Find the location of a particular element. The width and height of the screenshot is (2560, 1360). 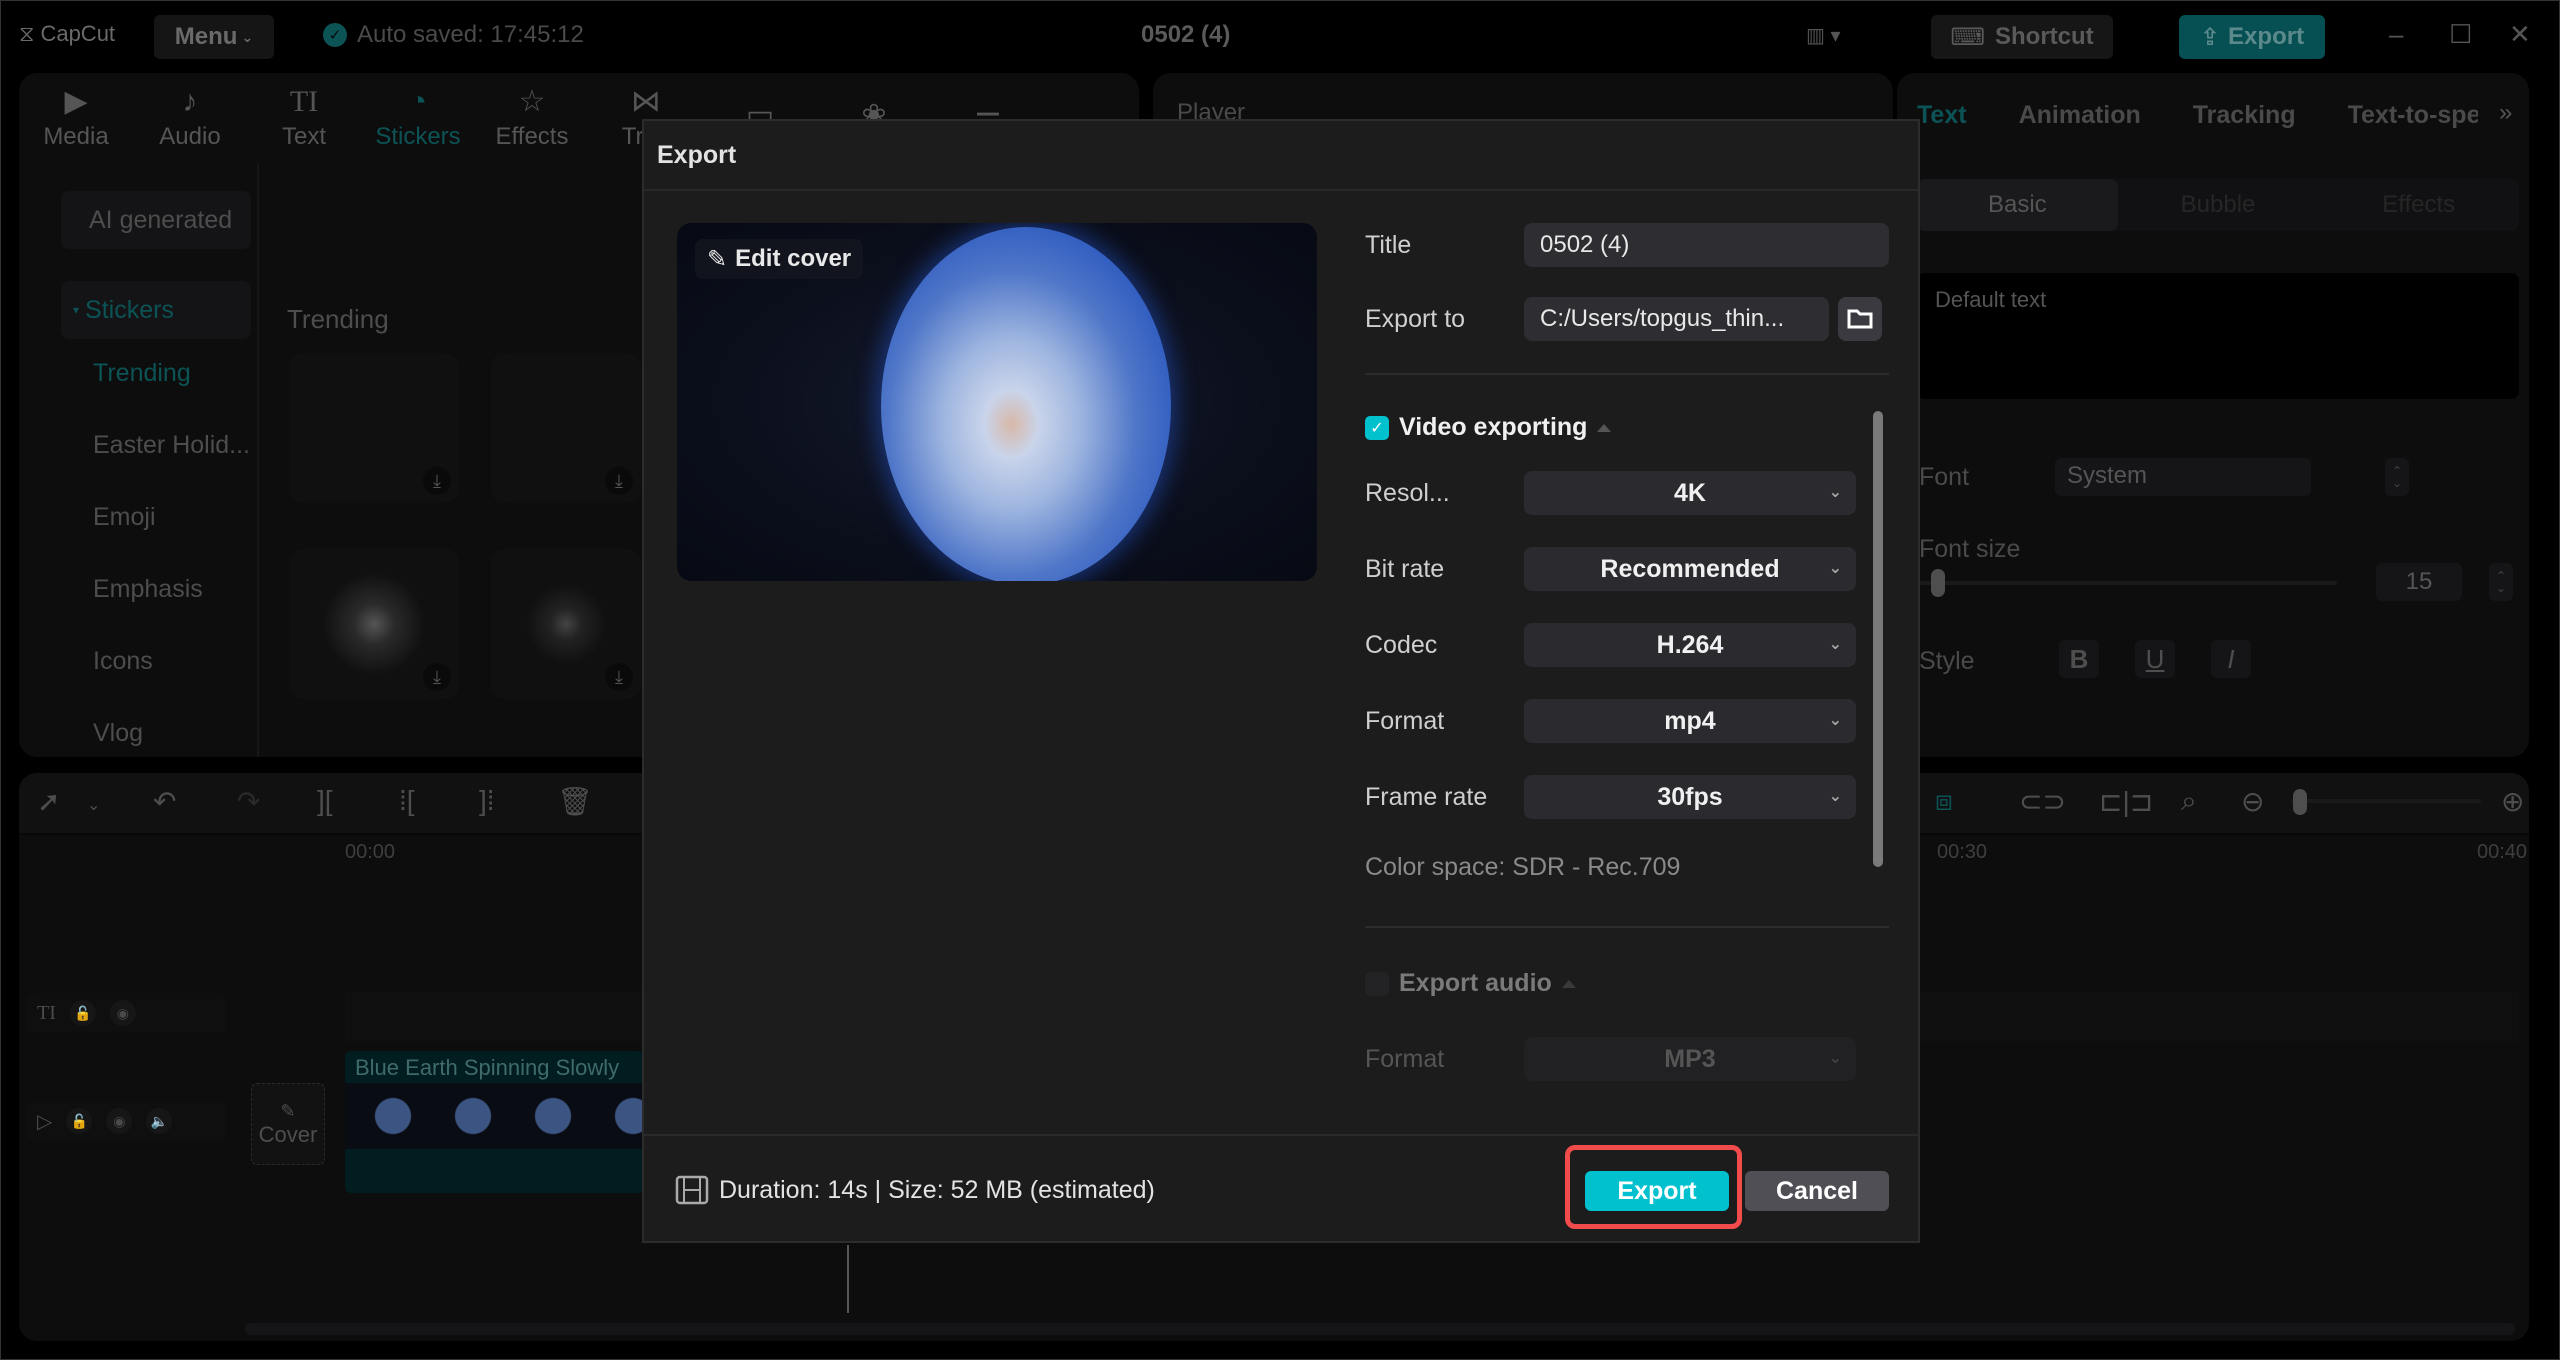

ruler-time: 00:00 is located at coordinates (370, 852).